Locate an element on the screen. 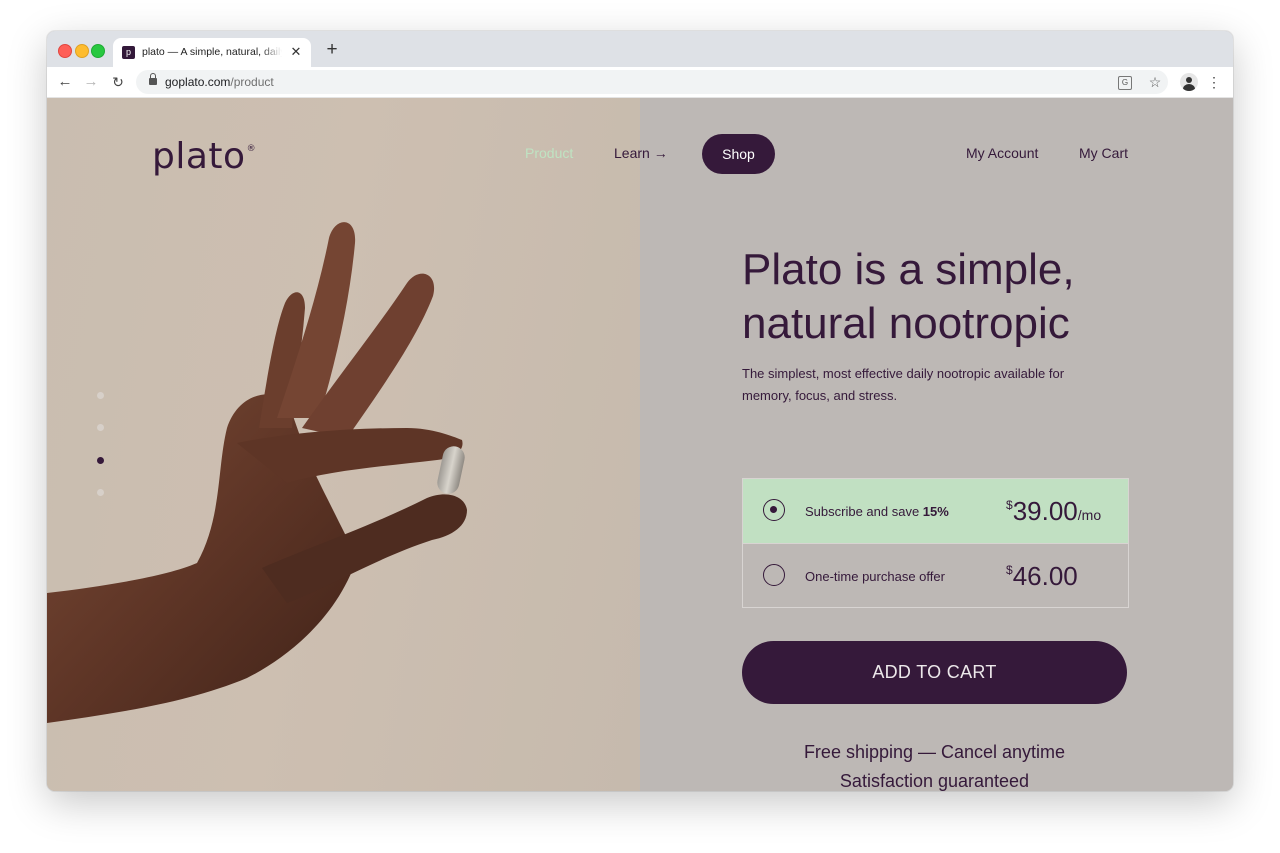 The width and height of the screenshot is (1280, 853). back-icon: ← is located at coordinates (65, 82).